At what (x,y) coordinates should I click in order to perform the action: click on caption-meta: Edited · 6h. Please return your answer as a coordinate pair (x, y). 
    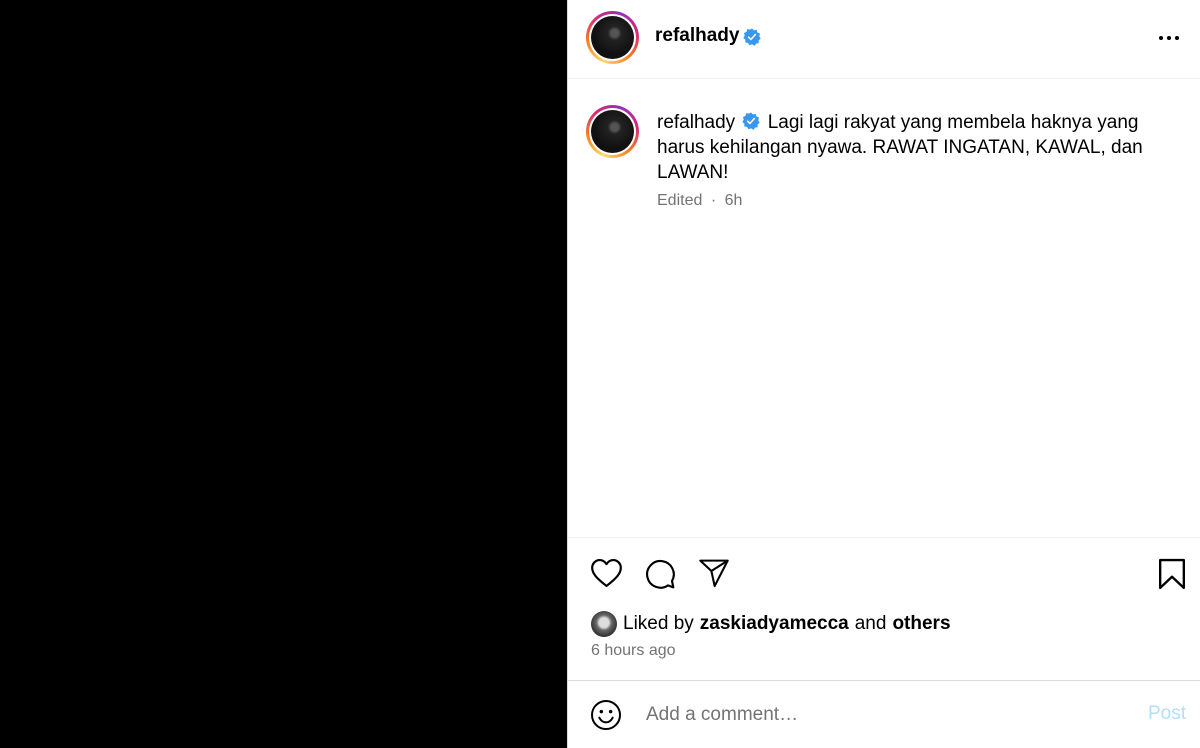
    Looking at the image, I should click on (699, 201).